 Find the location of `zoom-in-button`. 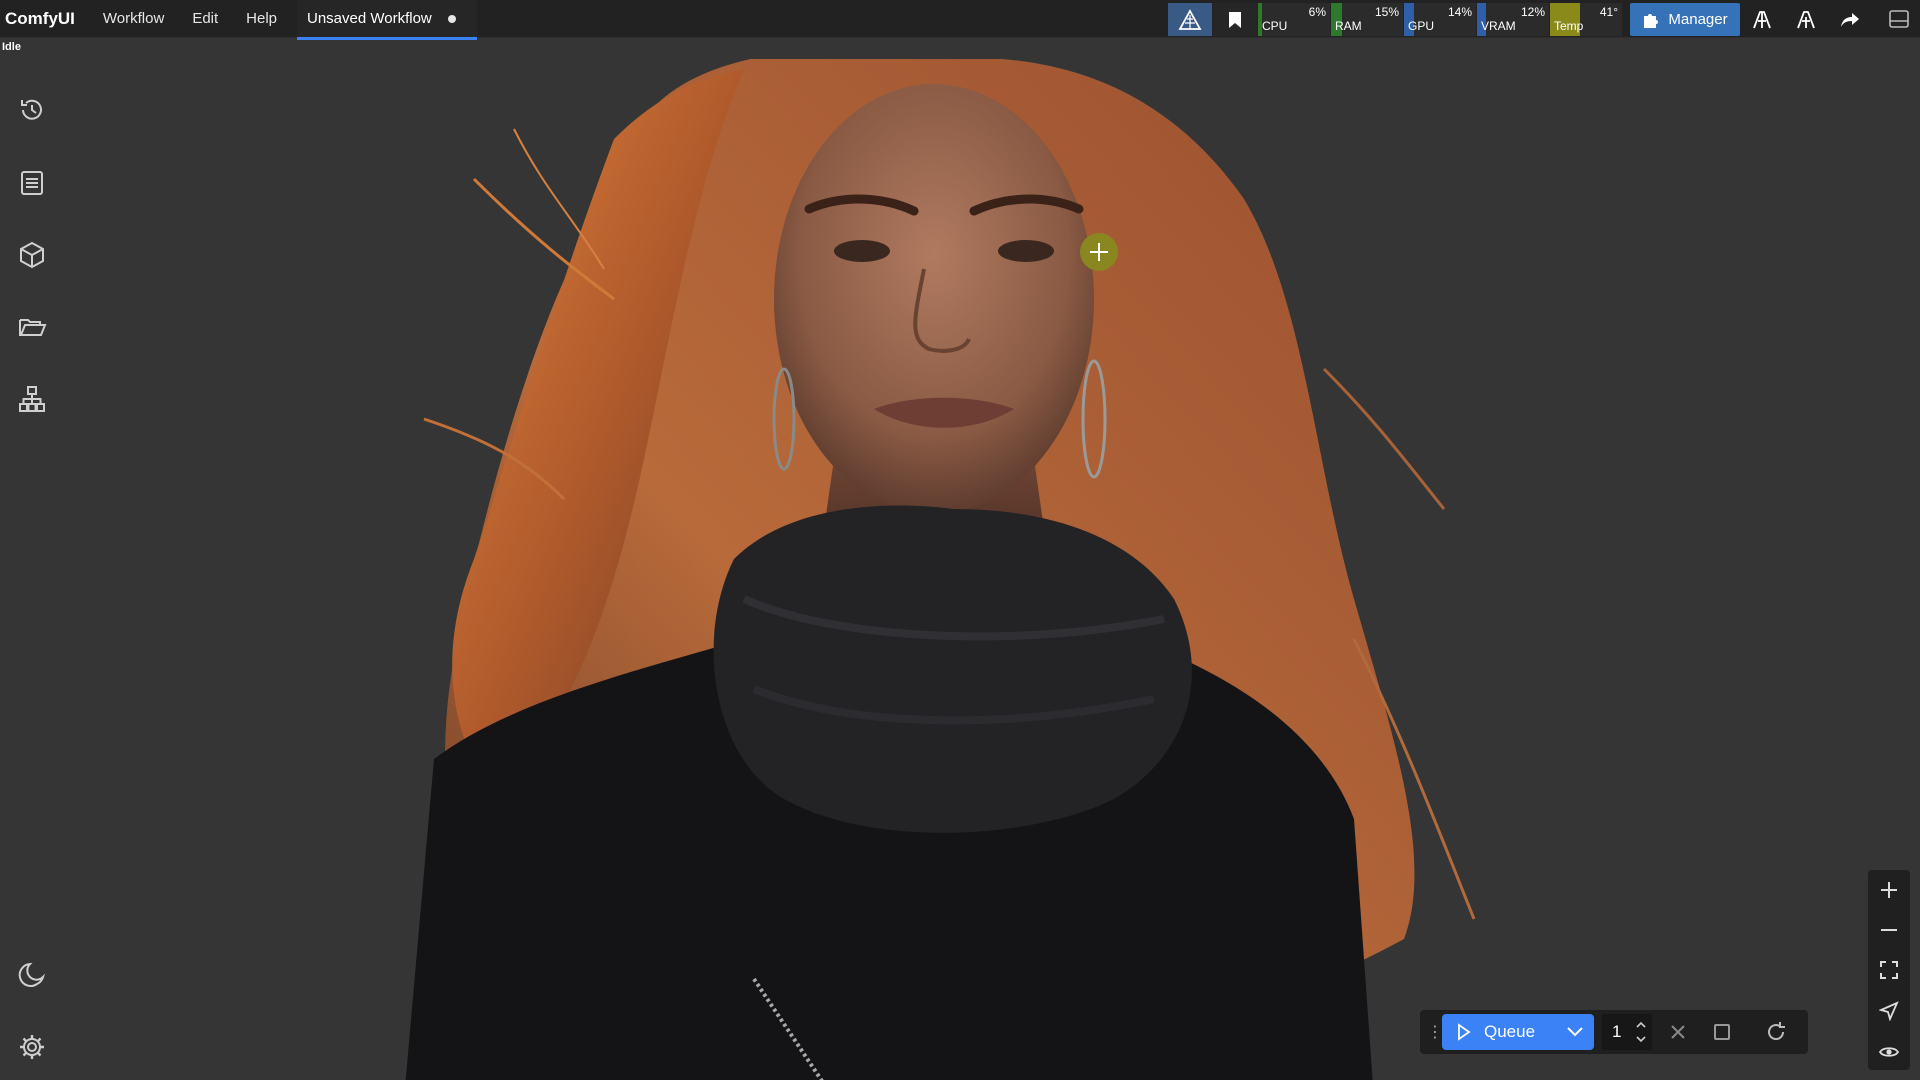

zoom-in-button is located at coordinates (1889, 890).